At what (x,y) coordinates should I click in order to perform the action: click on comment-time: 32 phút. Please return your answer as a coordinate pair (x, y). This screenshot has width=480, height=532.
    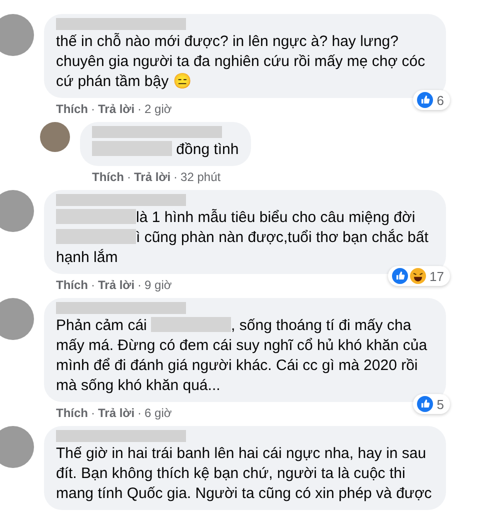
    Looking at the image, I should click on (200, 177).